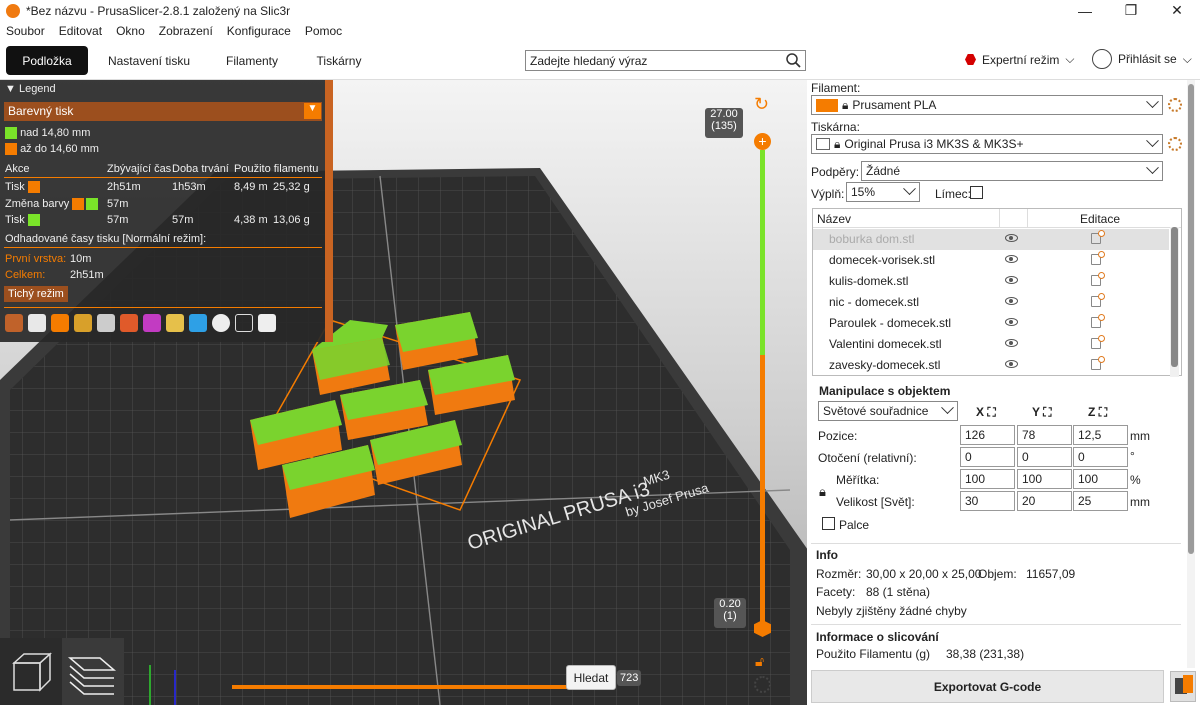  Describe the element at coordinates (991, 344) in the screenshot. I see `list-item: Valentini domecek.stl` at that location.